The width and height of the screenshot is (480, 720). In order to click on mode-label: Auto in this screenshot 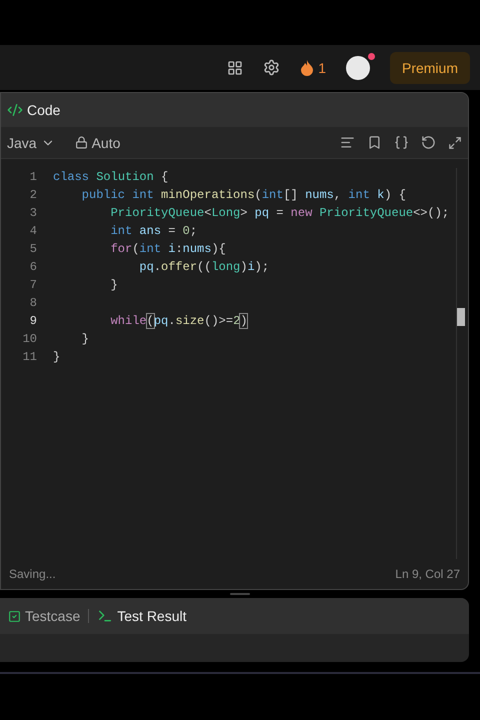, I will do `click(106, 143)`.